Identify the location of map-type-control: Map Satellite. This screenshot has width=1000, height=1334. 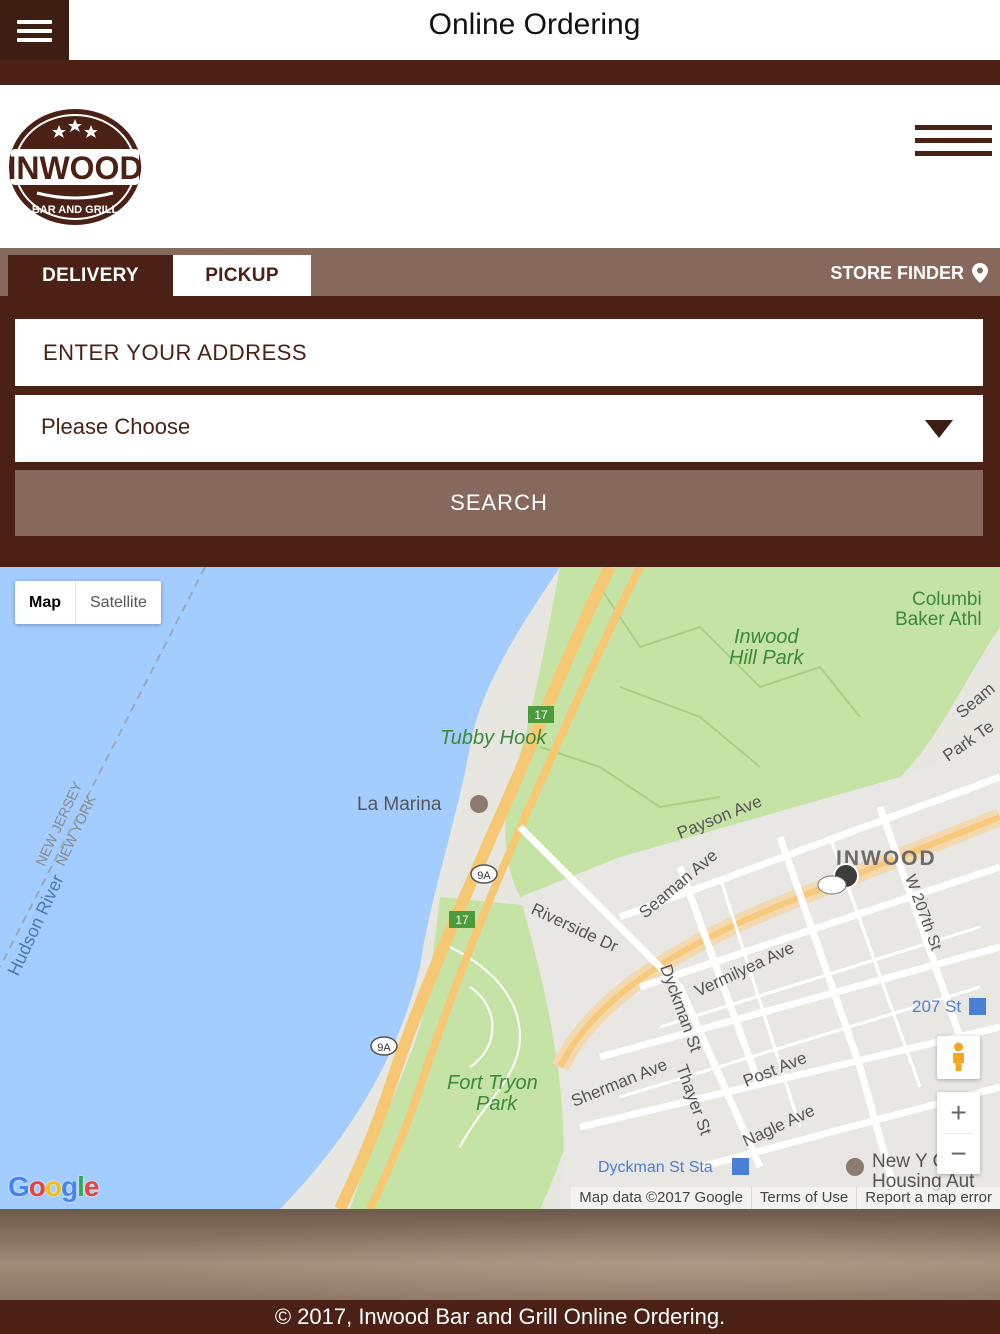
(88, 602).